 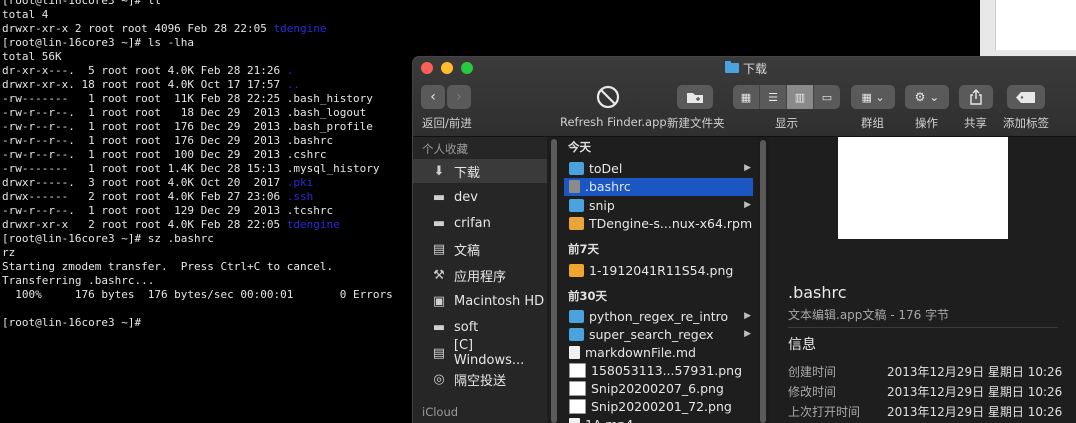 What do you see at coordinates (466, 327) in the screenshot?
I see `sidebar-item-label: soft` at bounding box center [466, 327].